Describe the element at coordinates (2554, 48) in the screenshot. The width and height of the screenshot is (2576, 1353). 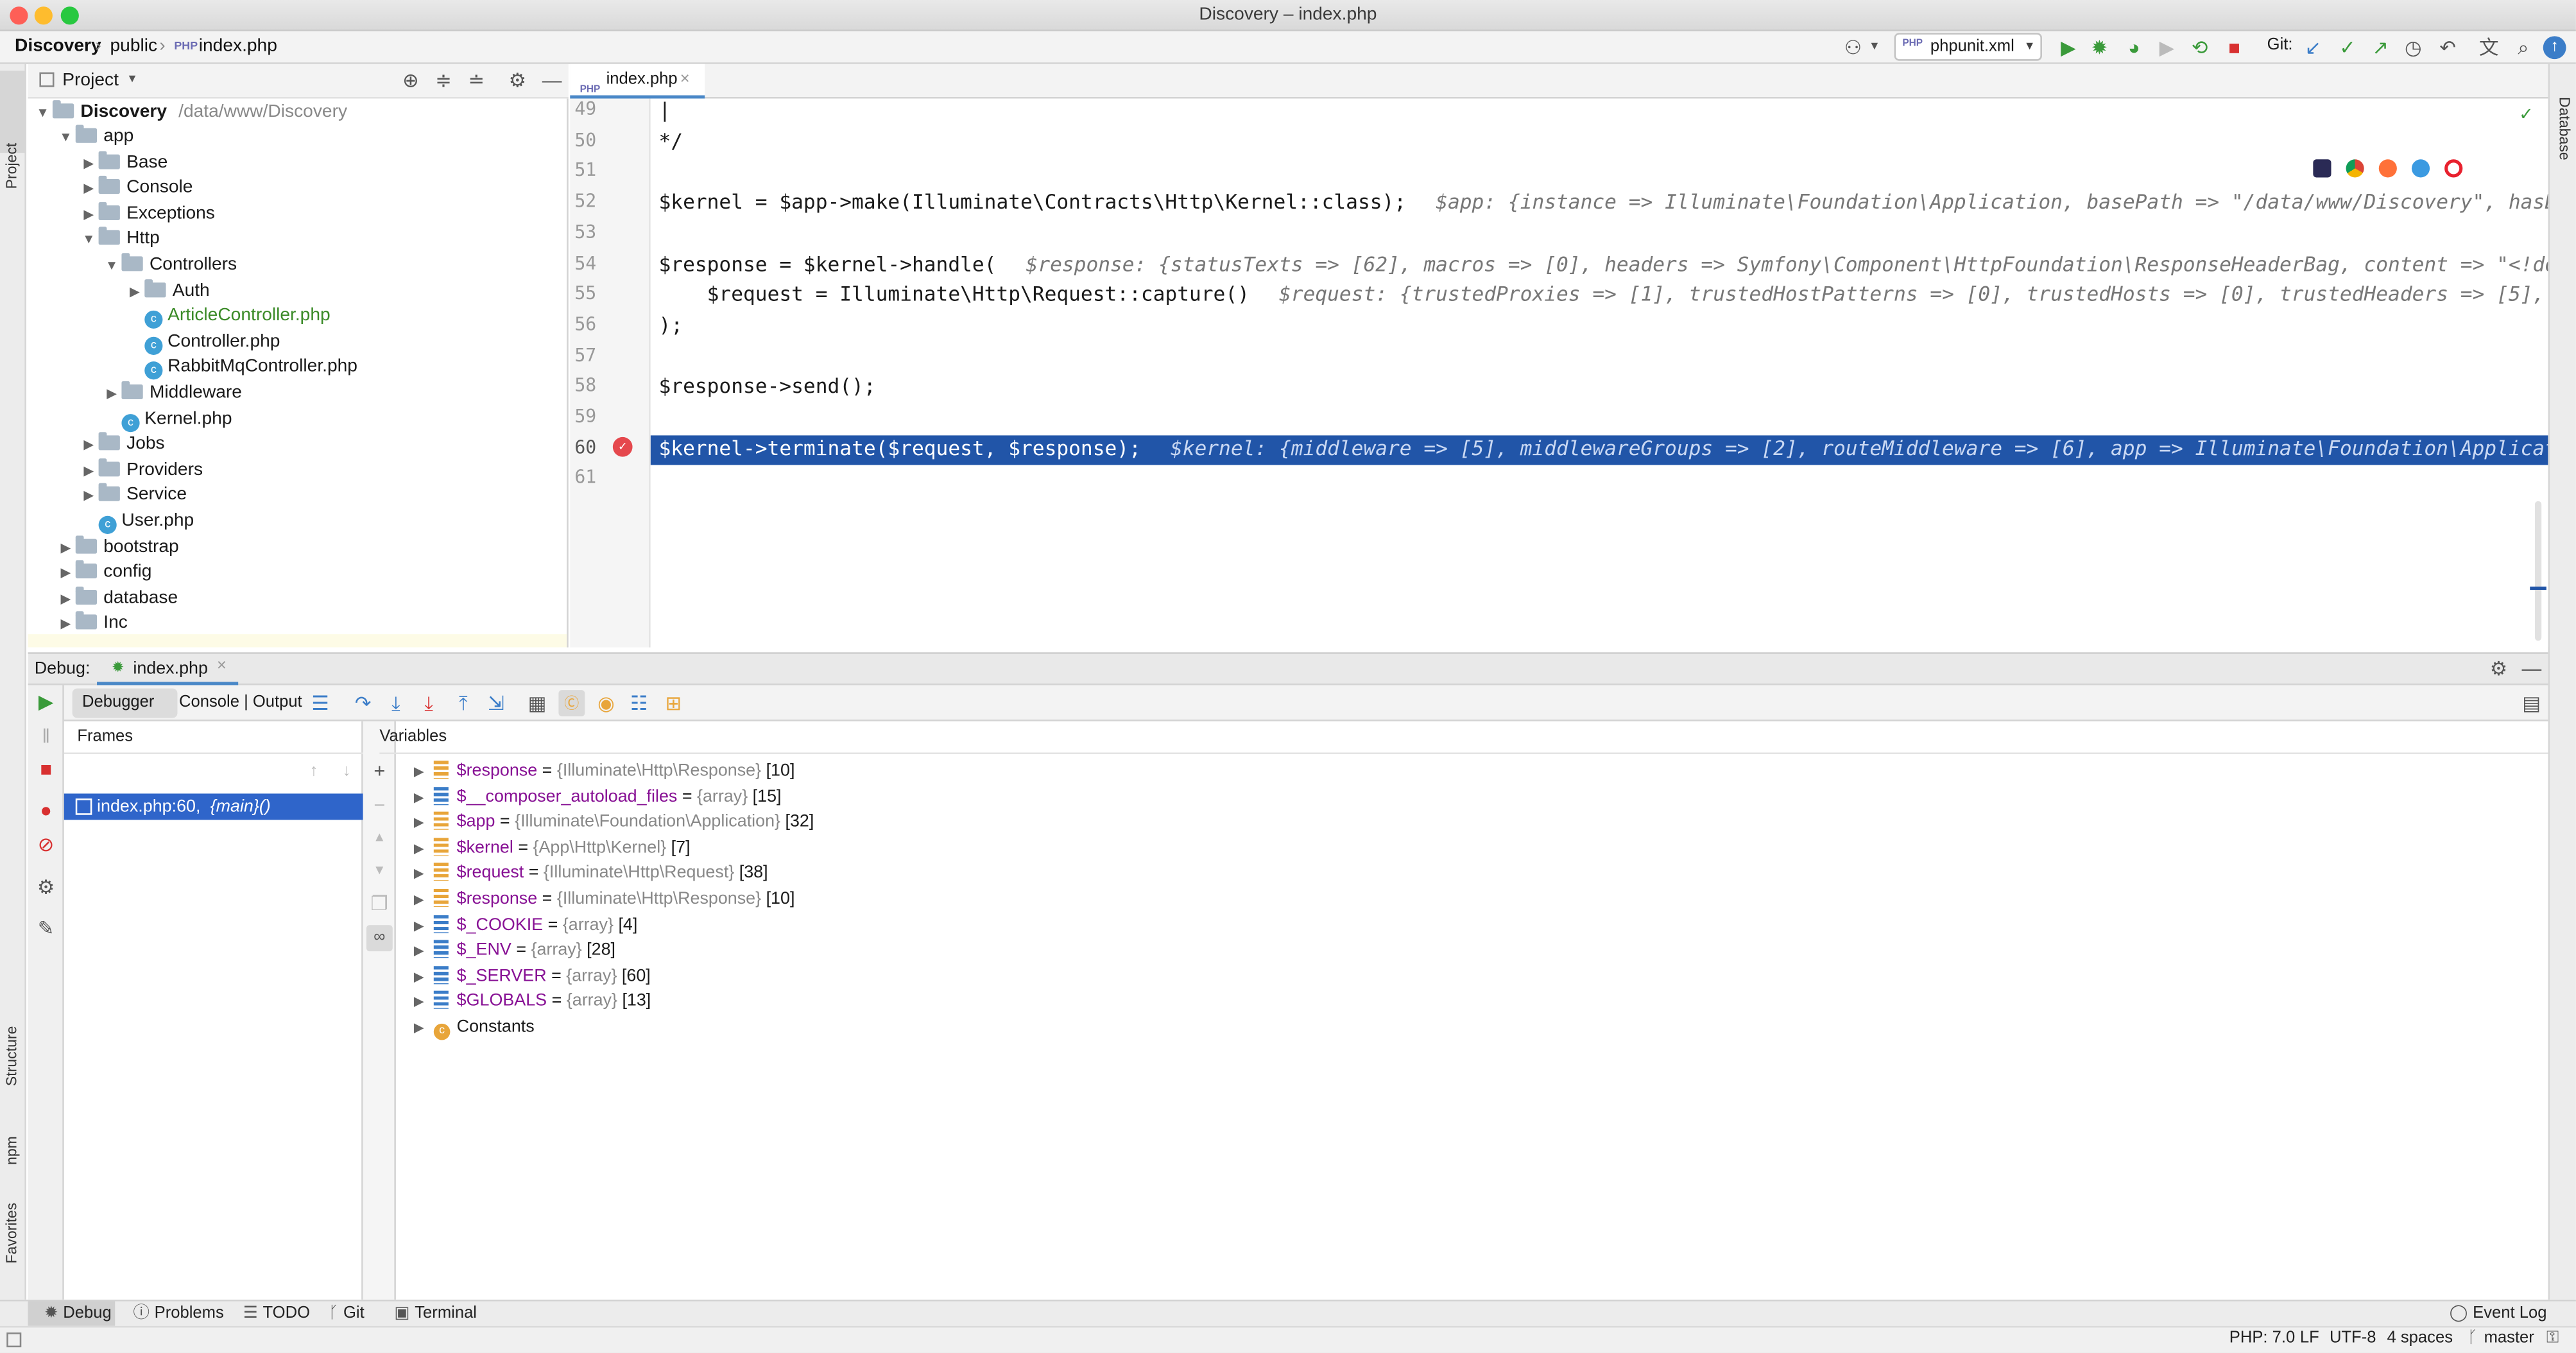
I see `update-icon: ↑` at that location.